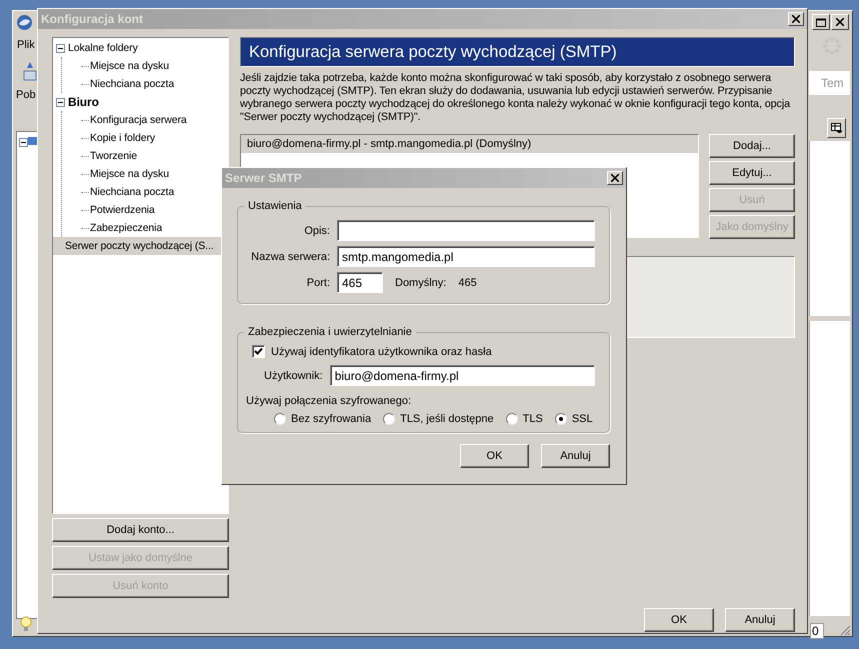 This screenshot has width=859, height=649. I want to click on toolbar-label: Pob, so click(26, 95).